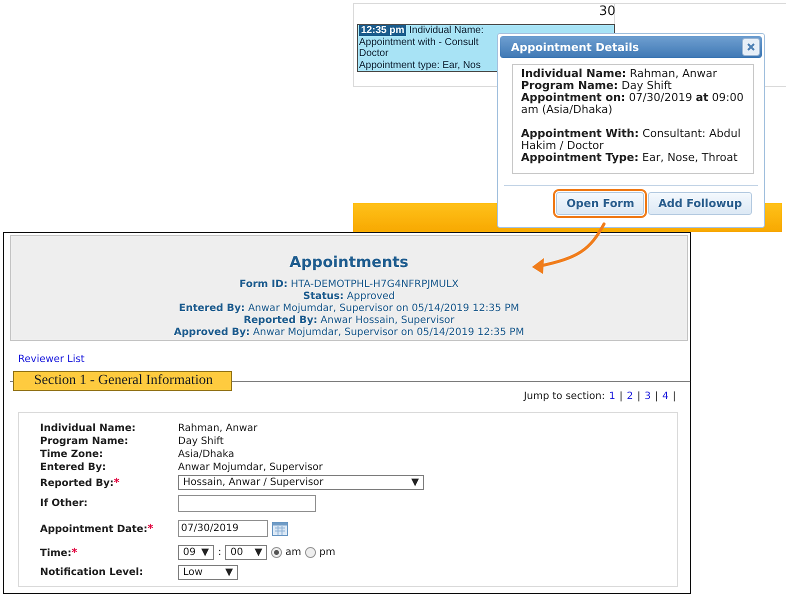  What do you see at coordinates (286, 552) in the screenshot?
I see `radio-option: am` at bounding box center [286, 552].